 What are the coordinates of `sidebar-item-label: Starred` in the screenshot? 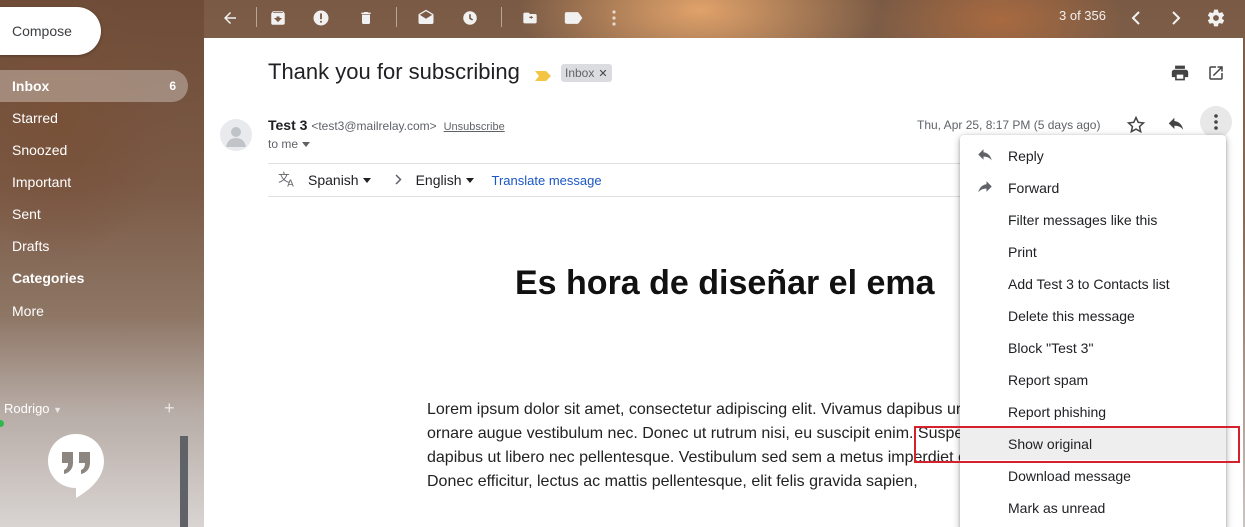 It's located at (35, 118).